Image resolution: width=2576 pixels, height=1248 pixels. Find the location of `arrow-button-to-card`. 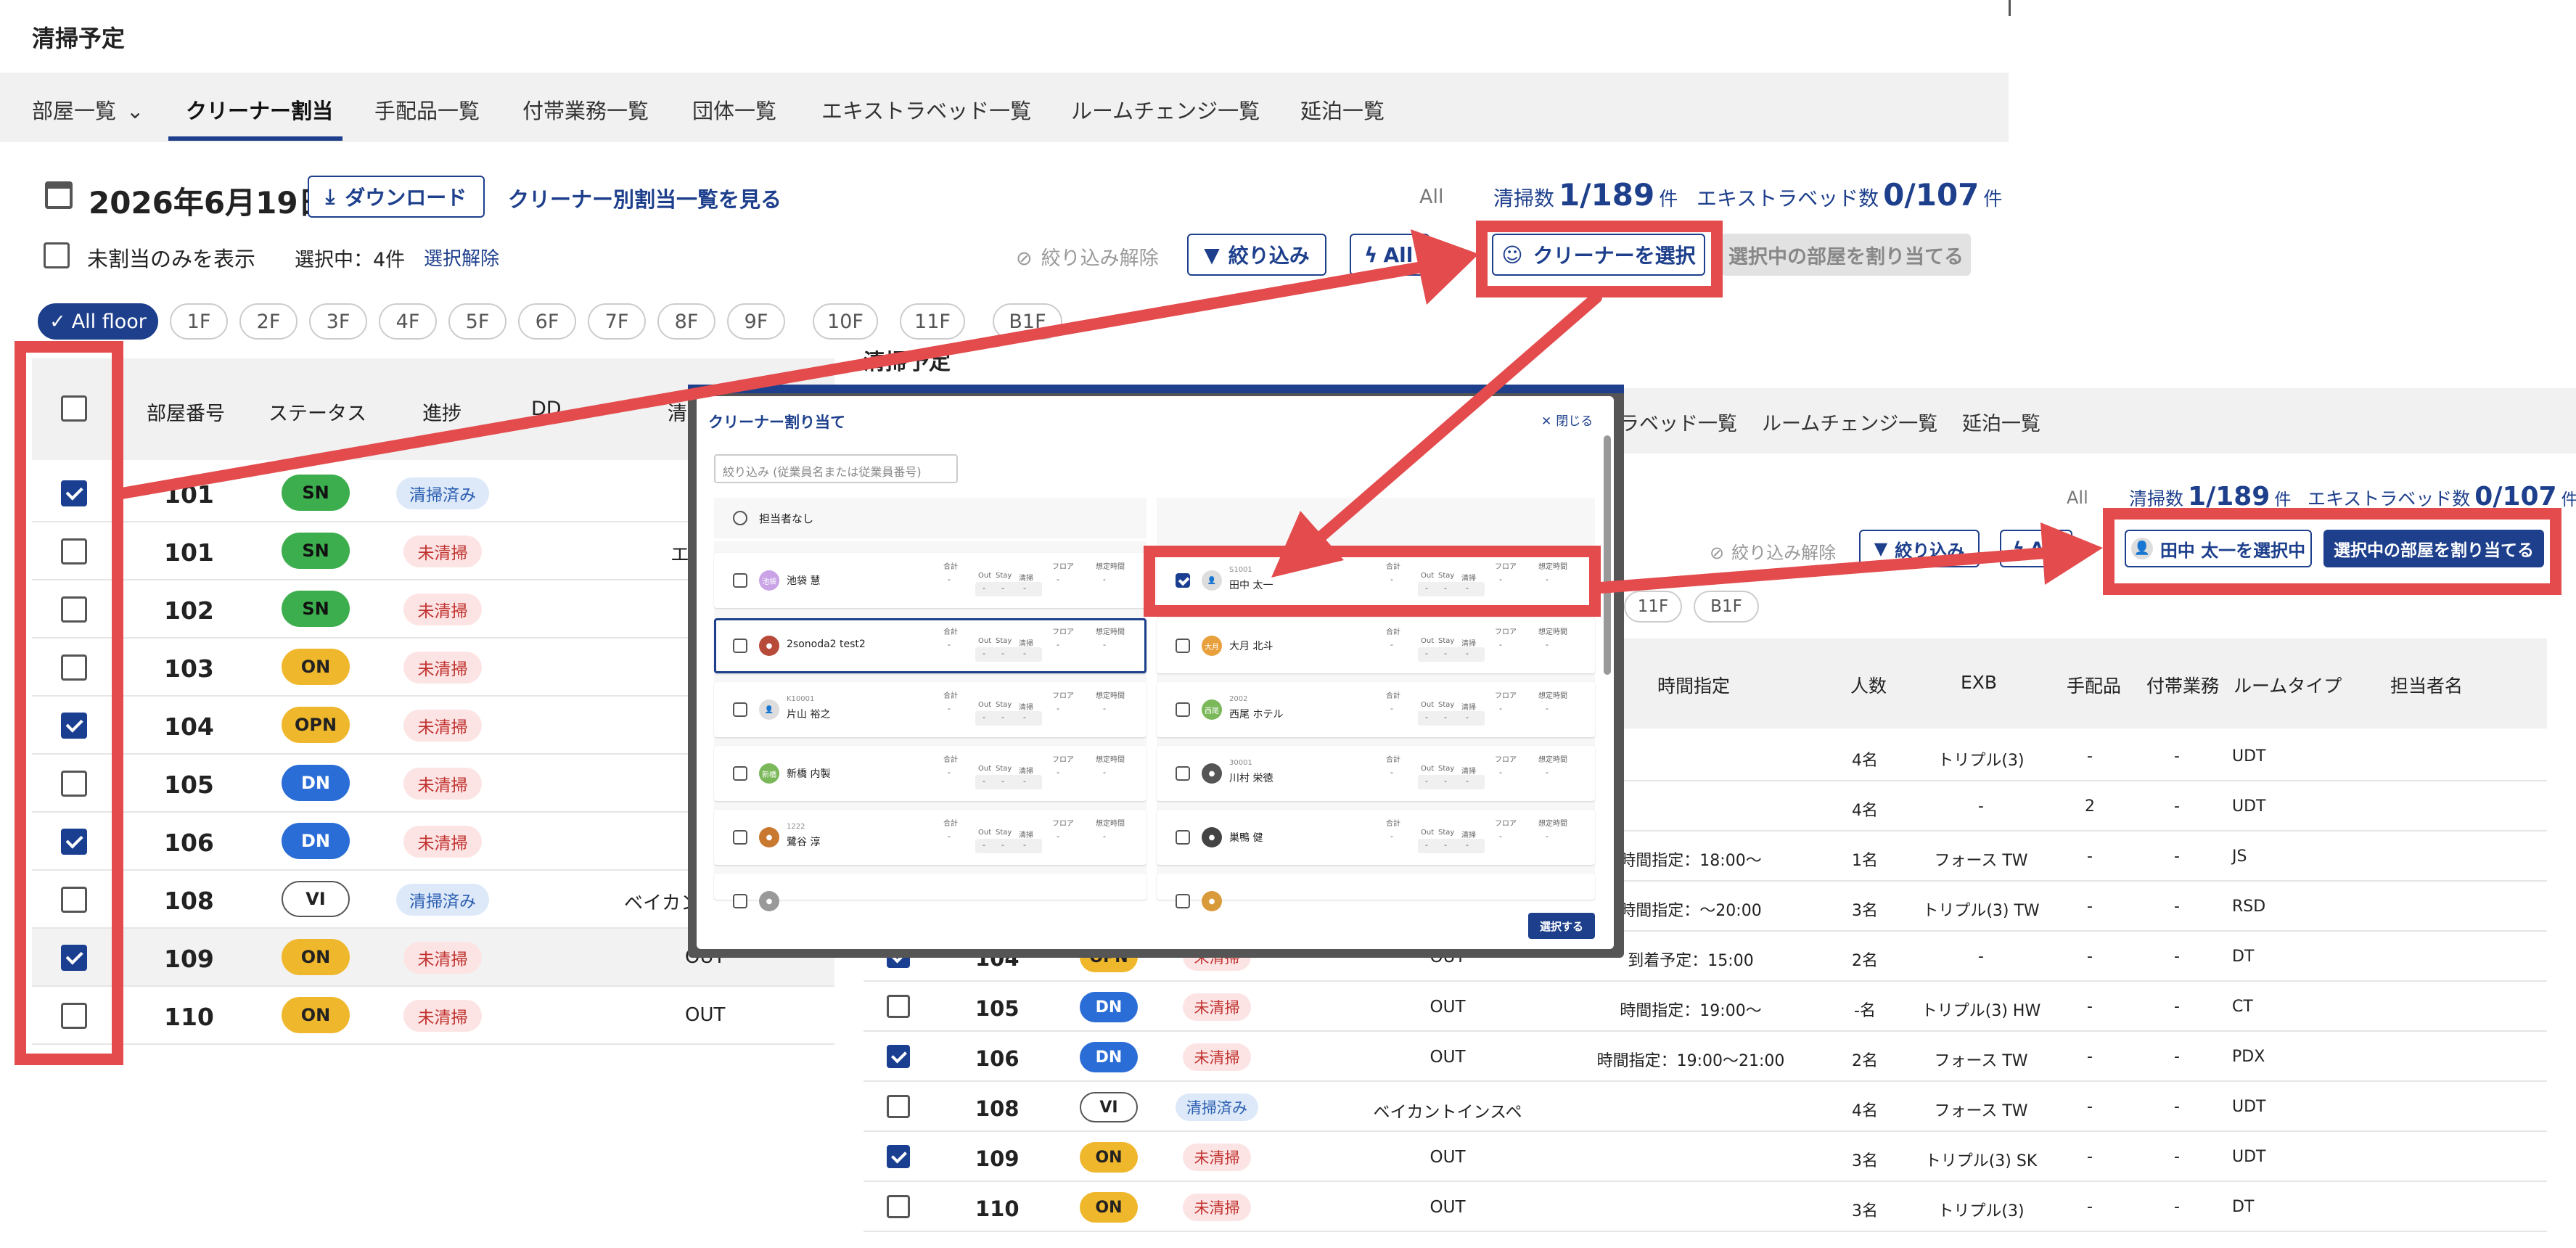

arrow-button-to-card is located at coordinates (1458, 417).